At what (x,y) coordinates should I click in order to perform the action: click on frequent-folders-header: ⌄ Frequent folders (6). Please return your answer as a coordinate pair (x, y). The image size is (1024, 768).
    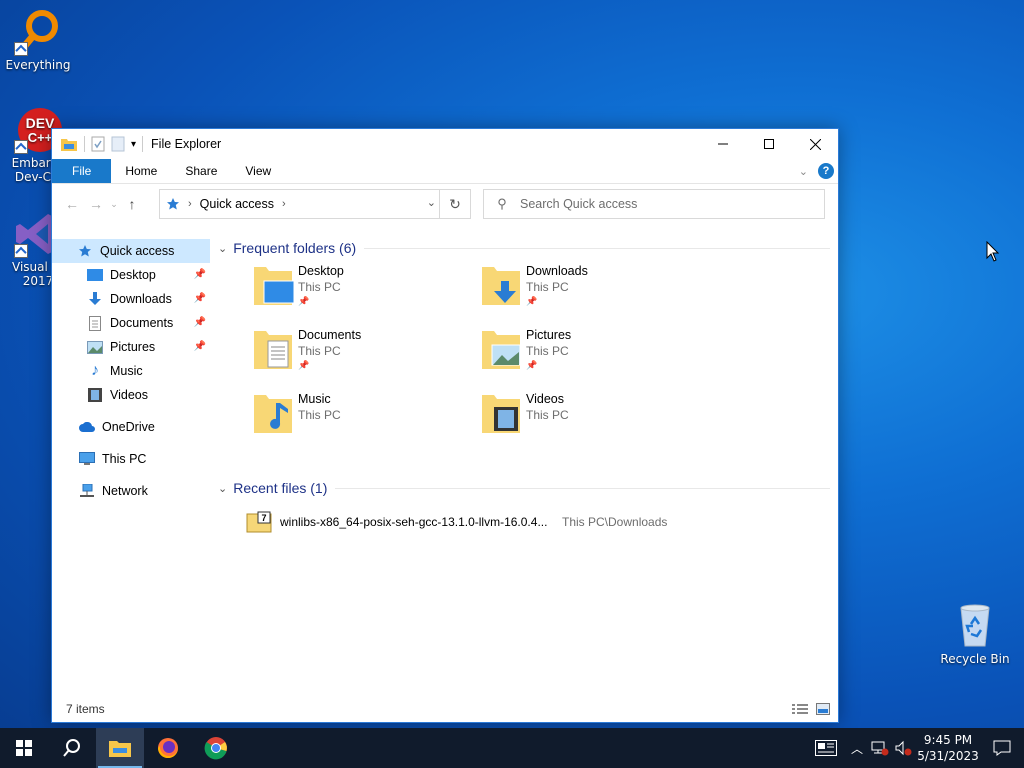
    Looking at the image, I should click on (528, 248).